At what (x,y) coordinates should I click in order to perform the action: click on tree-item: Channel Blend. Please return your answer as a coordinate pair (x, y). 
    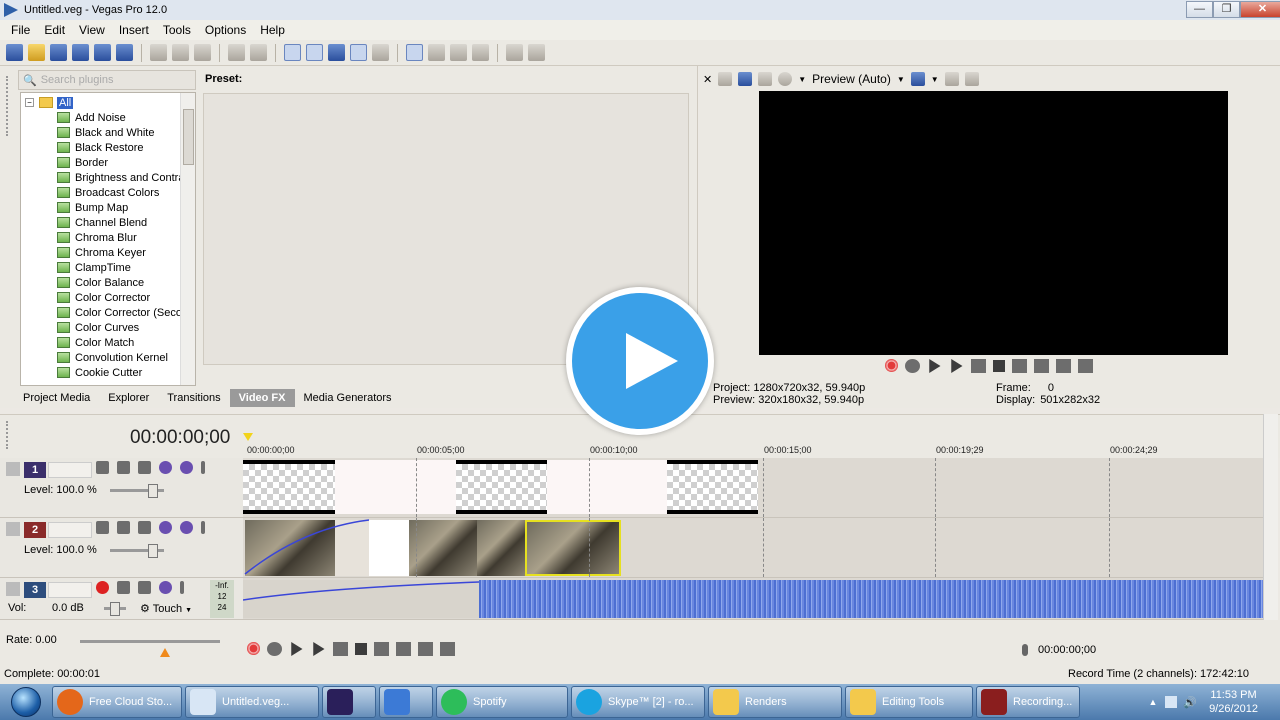
    Looking at the image, I should click on (102, 222).